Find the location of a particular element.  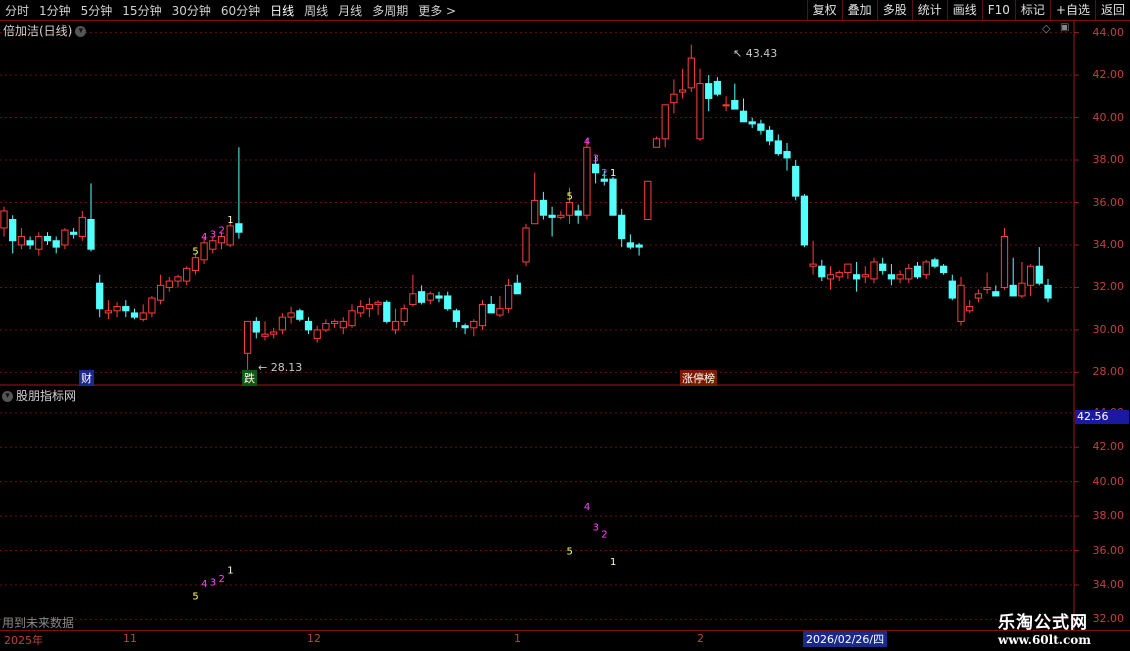

y-tick-label: 42.00 is located at coordinates (1108, 447).